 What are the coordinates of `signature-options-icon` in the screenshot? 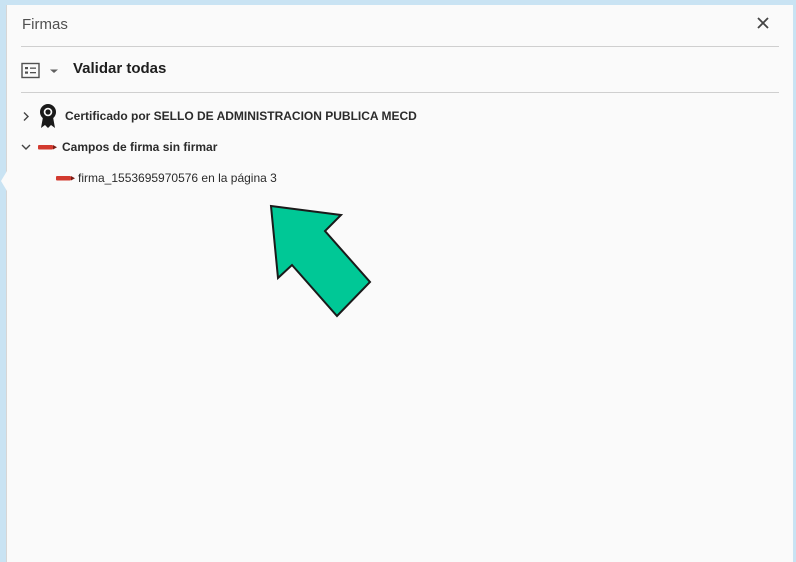 It's located at (30, 70).